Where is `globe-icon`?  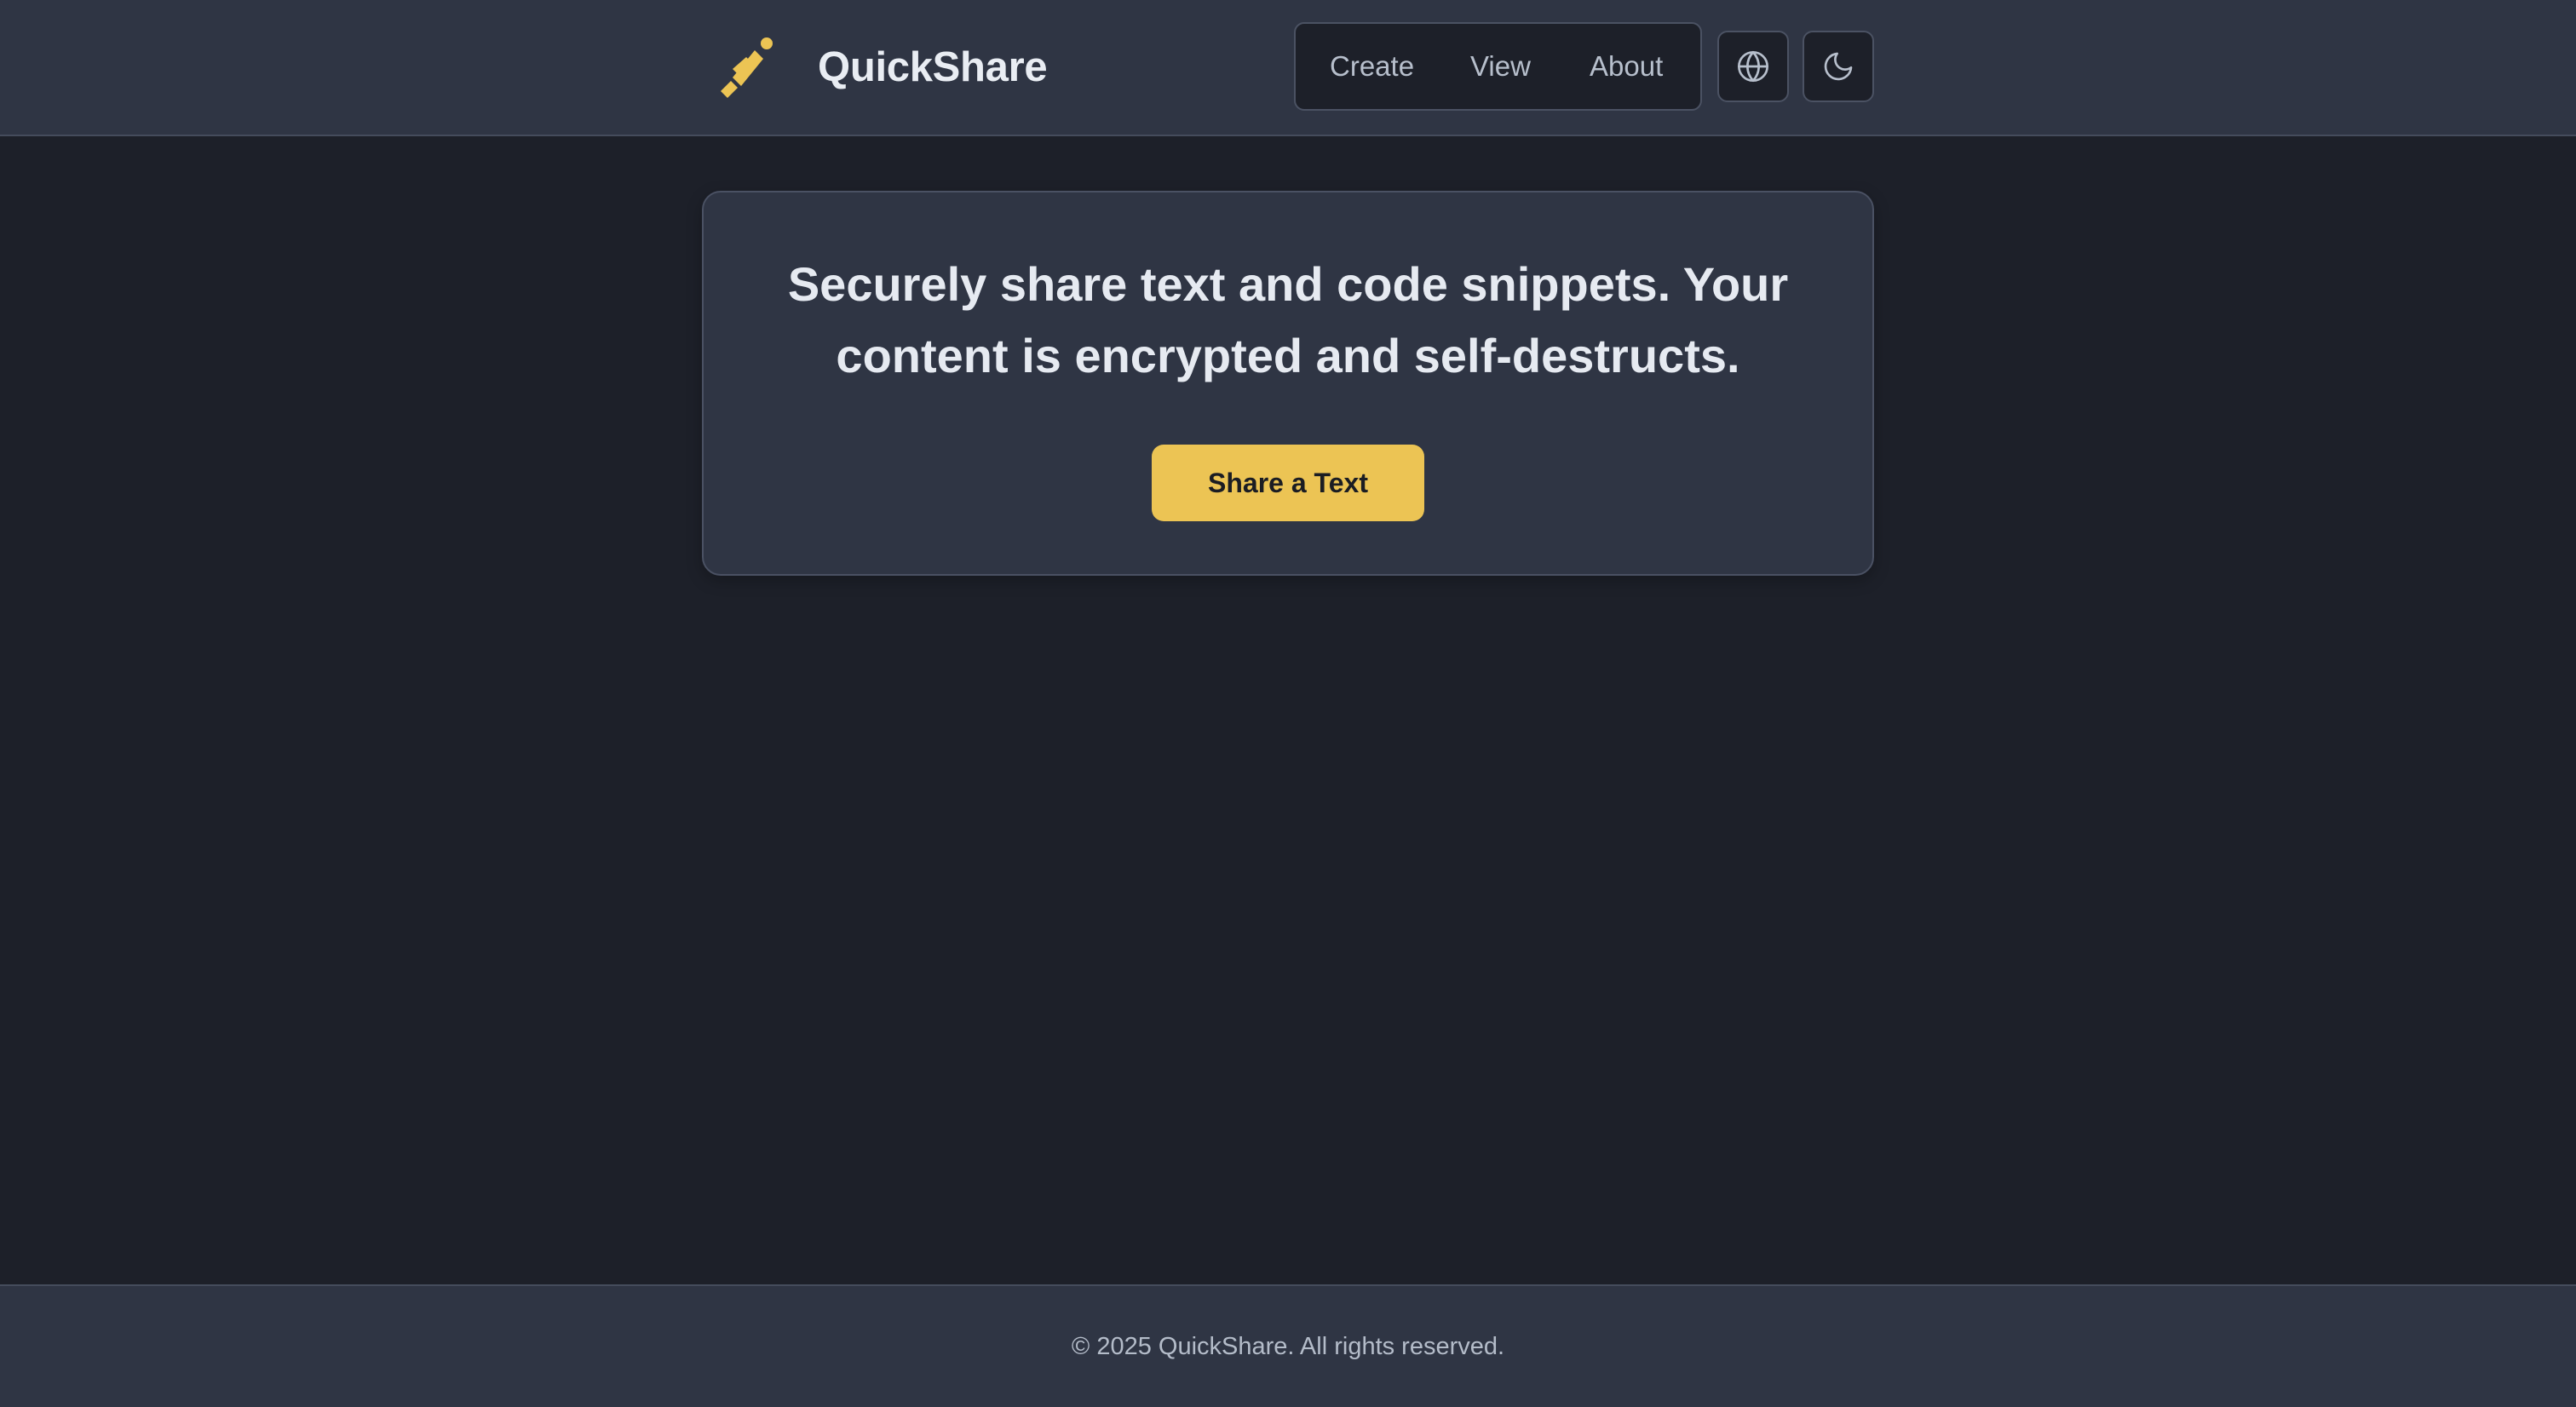 globe-icon is located at coordinates (1753, 66).